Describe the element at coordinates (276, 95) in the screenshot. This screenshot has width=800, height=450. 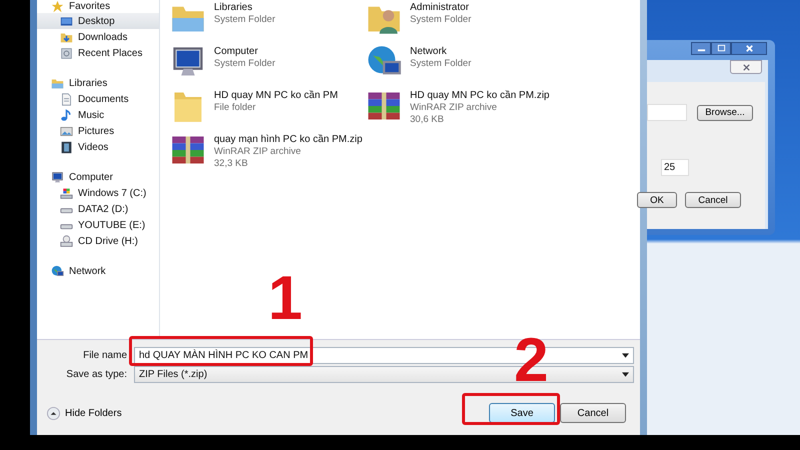
I see `file-name: HD quay MN PC ko cần PM` at that location.